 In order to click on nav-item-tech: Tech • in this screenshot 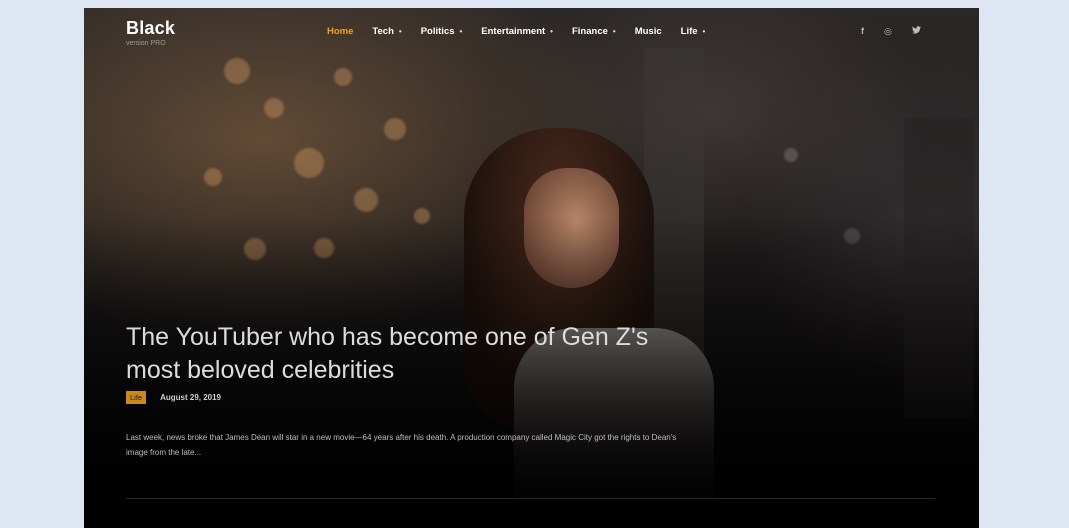, I will do `click(386, 31)`.